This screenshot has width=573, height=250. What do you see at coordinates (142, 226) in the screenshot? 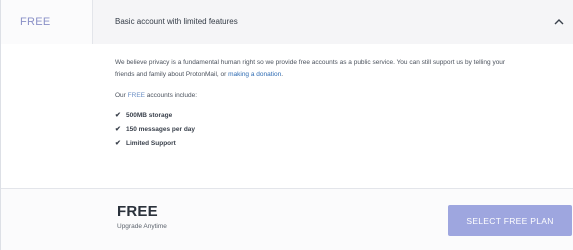
I see `footer-plan-subtitle: Upgrade Anytime` at bounding box center [142, 226].